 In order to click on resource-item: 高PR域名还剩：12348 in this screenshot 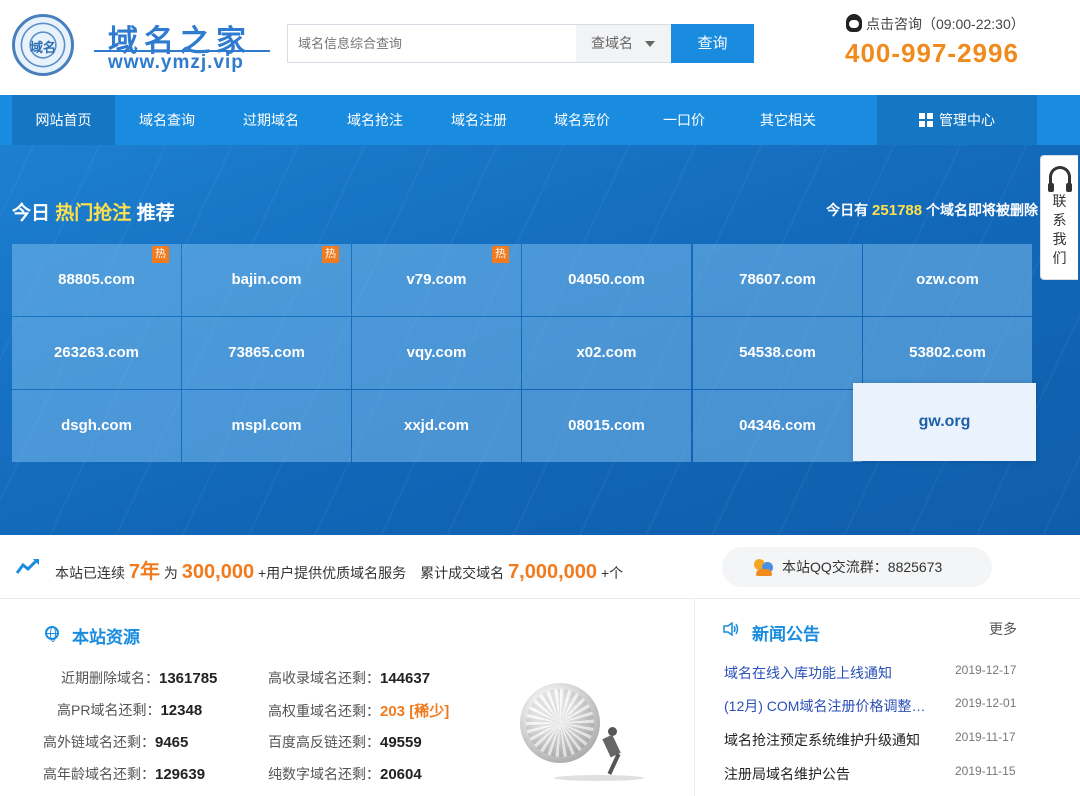, I will do `click(129, 710)`.